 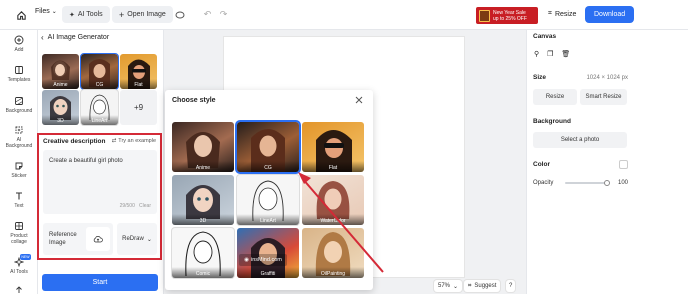 I want to click on insmind-watermark: ◉ insMind.com, so click(x=263, y=260).